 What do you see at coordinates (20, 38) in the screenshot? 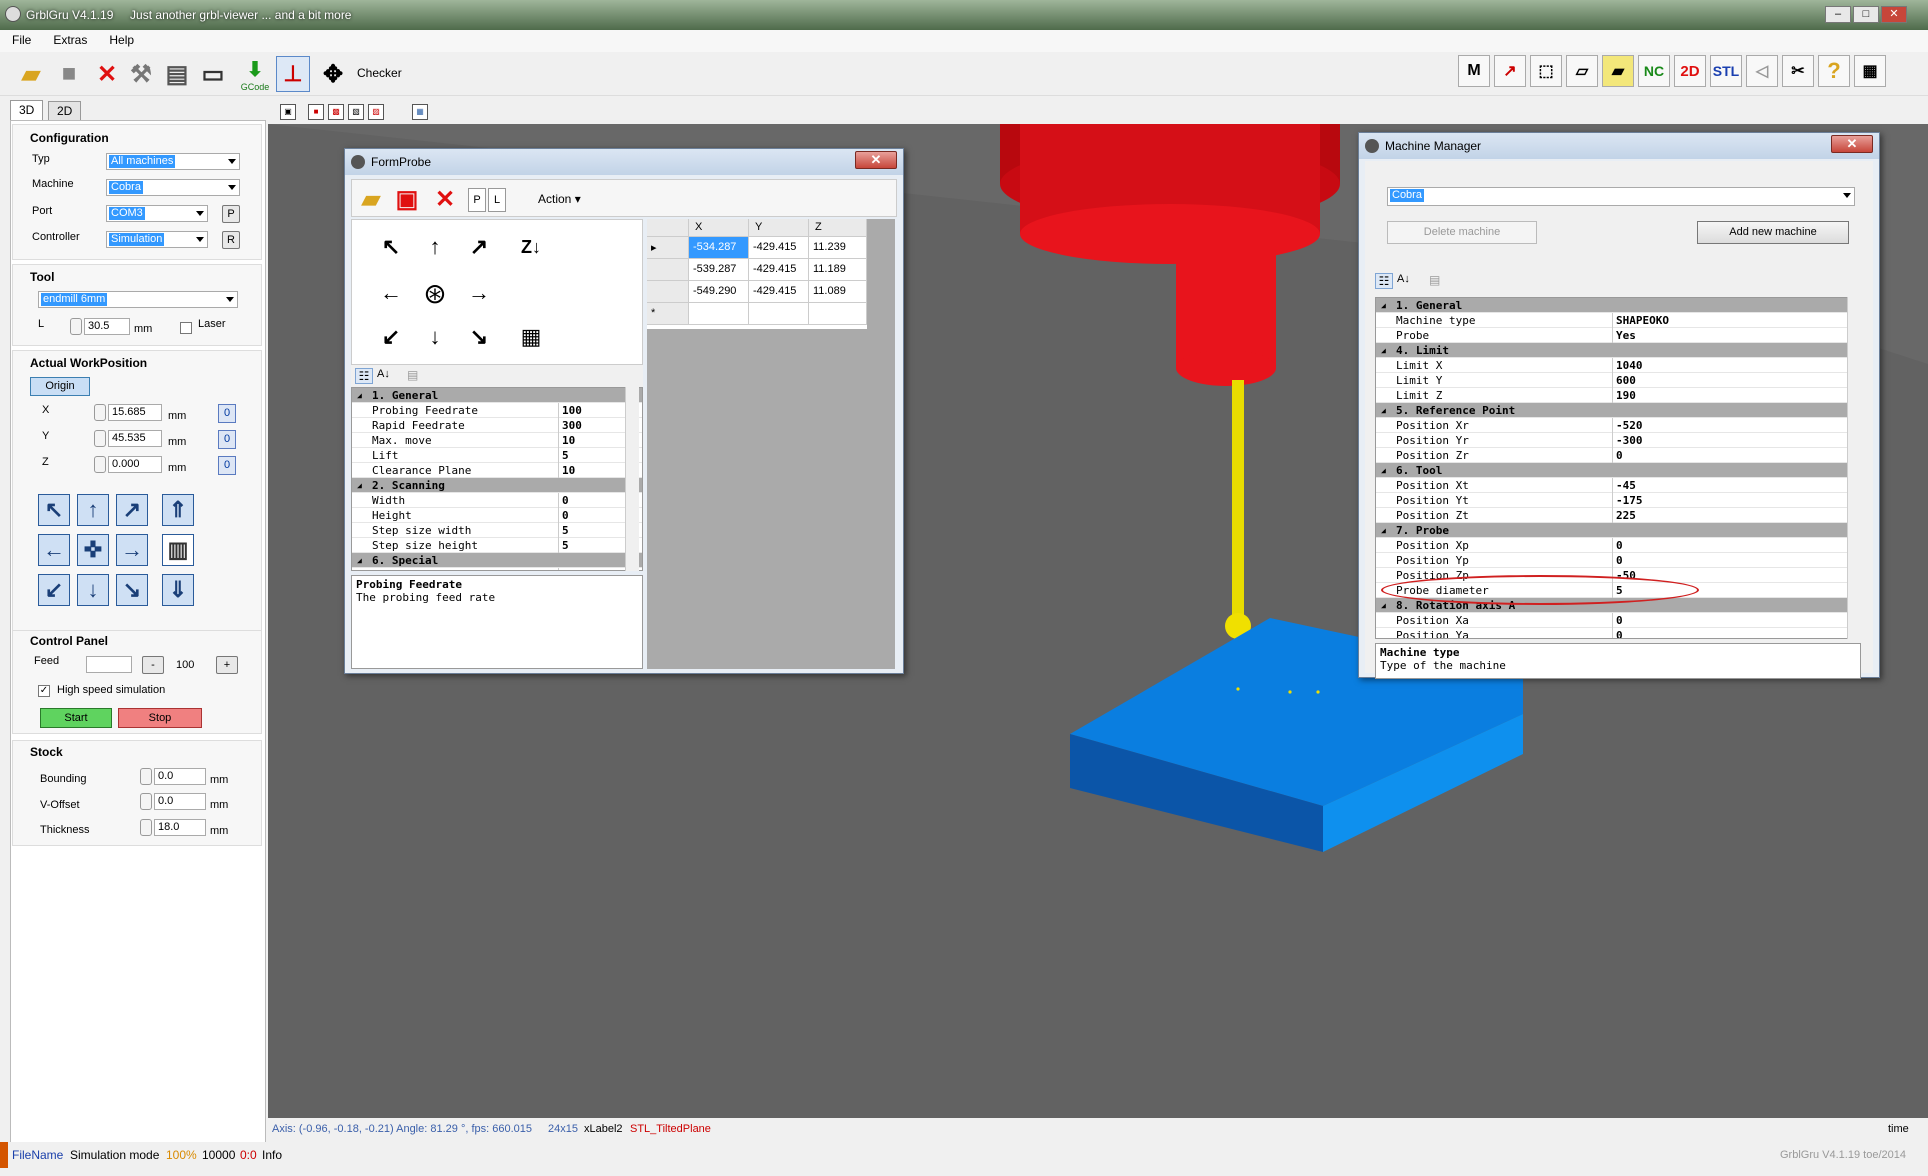
I see `menu-file: File` at bounding box center [20, 38].